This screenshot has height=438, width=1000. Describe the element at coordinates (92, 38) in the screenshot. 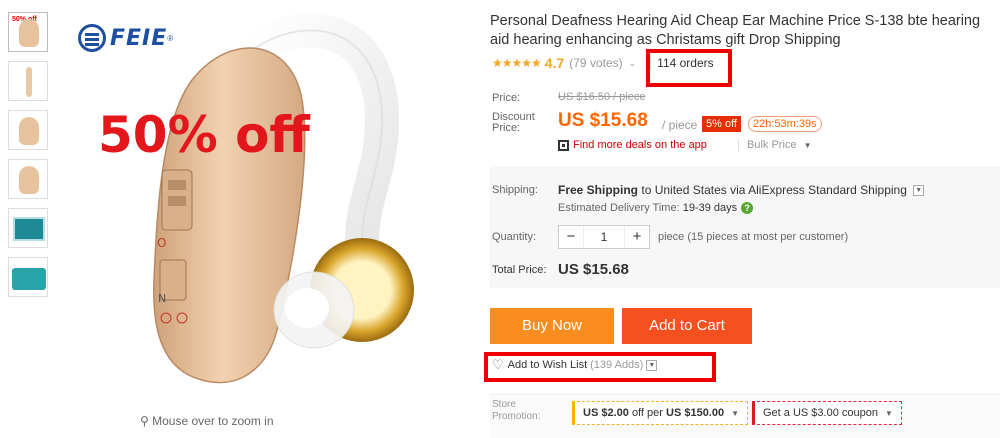

I see `feie-logo-icon` at that location.